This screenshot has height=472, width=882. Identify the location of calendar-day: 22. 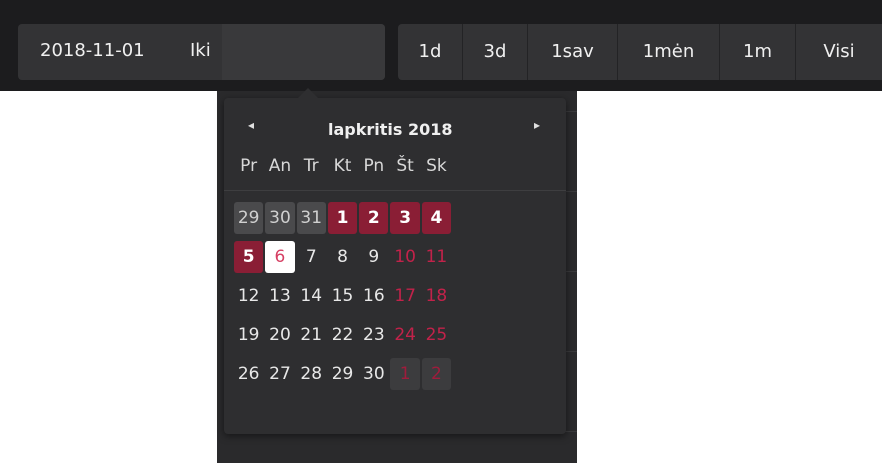
(342, 335).